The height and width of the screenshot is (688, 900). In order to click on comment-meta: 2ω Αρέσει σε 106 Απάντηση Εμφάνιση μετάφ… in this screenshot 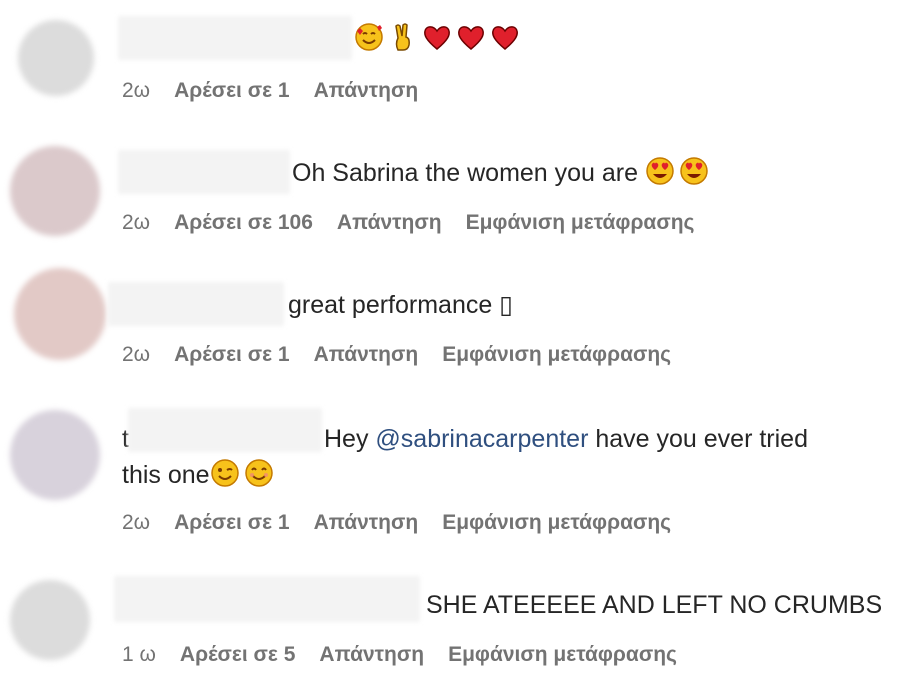, I will do `click(420, 223)`.